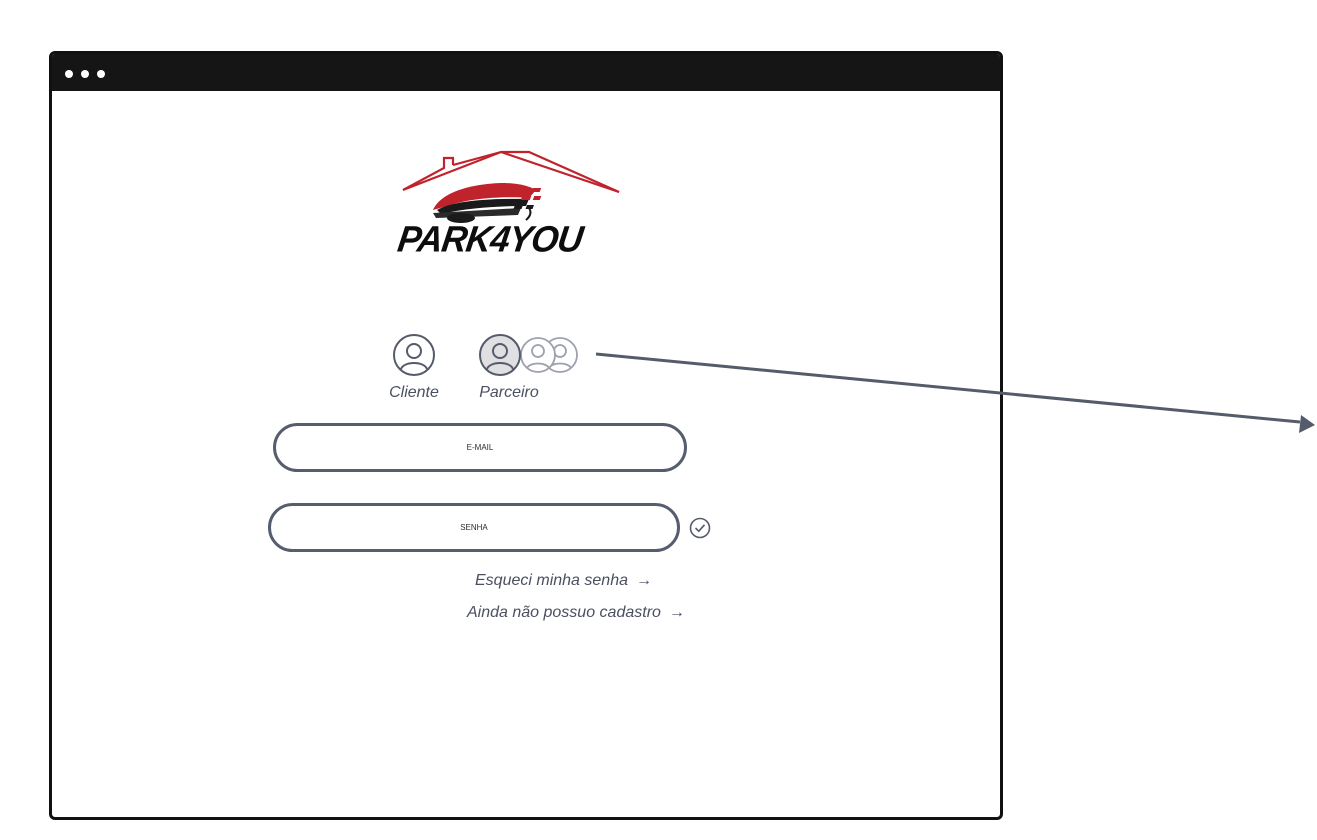  I want to click on password-field, so click(474, 527).